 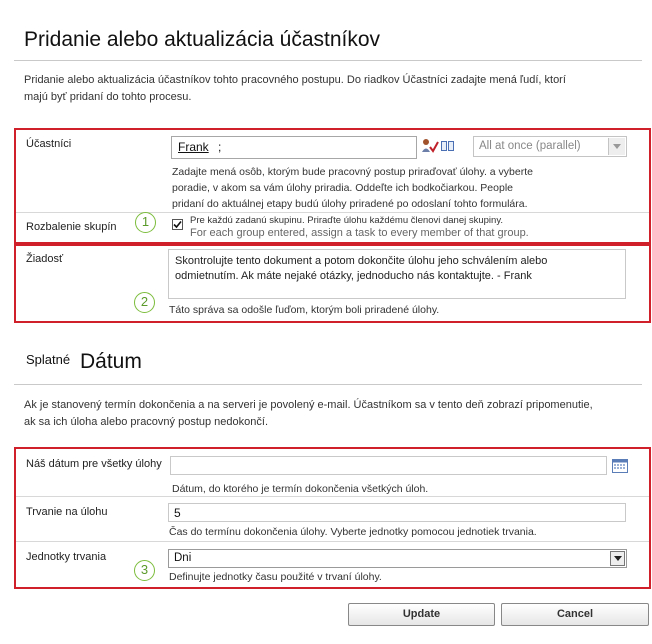 What do you see at coordinates (328, 384) in the screenshot?
I see `due-date-divider` at bounding box center [328, 384].